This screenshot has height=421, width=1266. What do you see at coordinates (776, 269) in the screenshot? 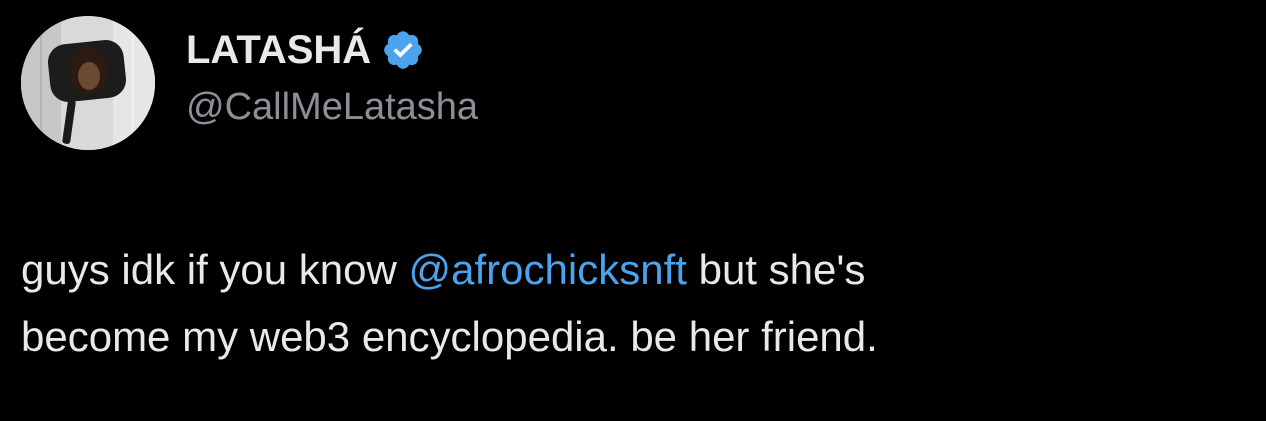
I see `tweet-text-part: but she's` at bounding box center [776, 269].